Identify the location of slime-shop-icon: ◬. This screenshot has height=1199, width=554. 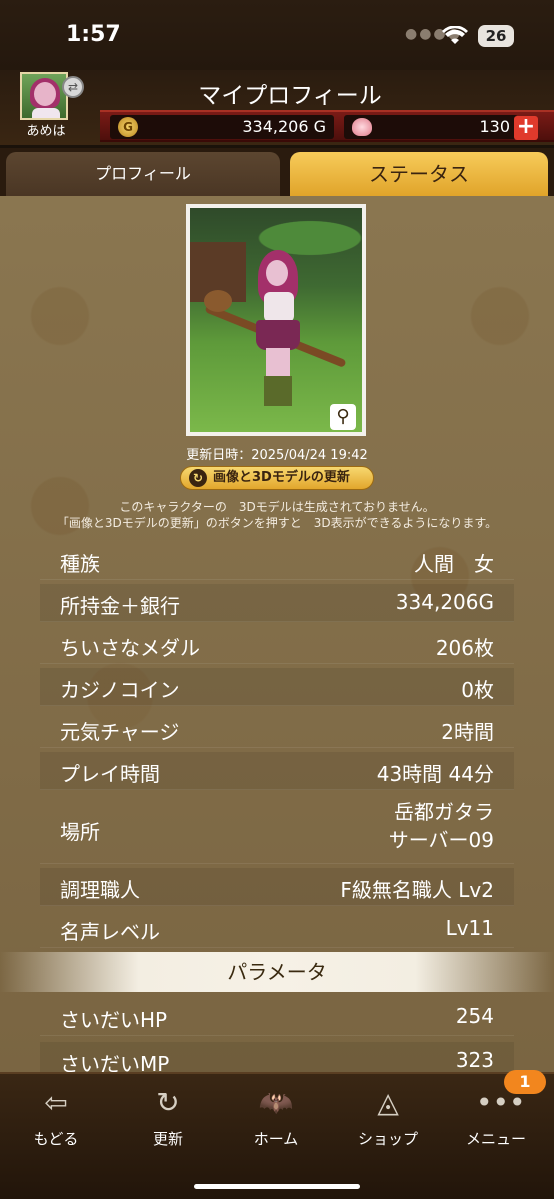
(388, 1102).